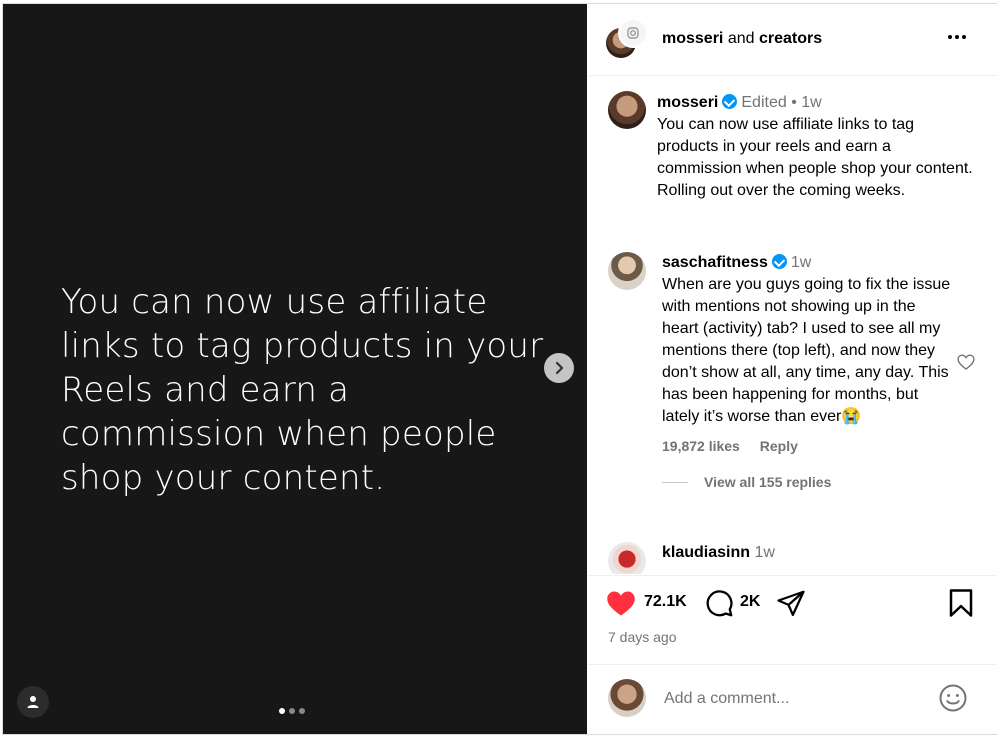  What do you see at coordinates (807, 446) in the screenshot?
I see `comment-footer: 19,872 likes Reply` at bounding box center [807, 446].